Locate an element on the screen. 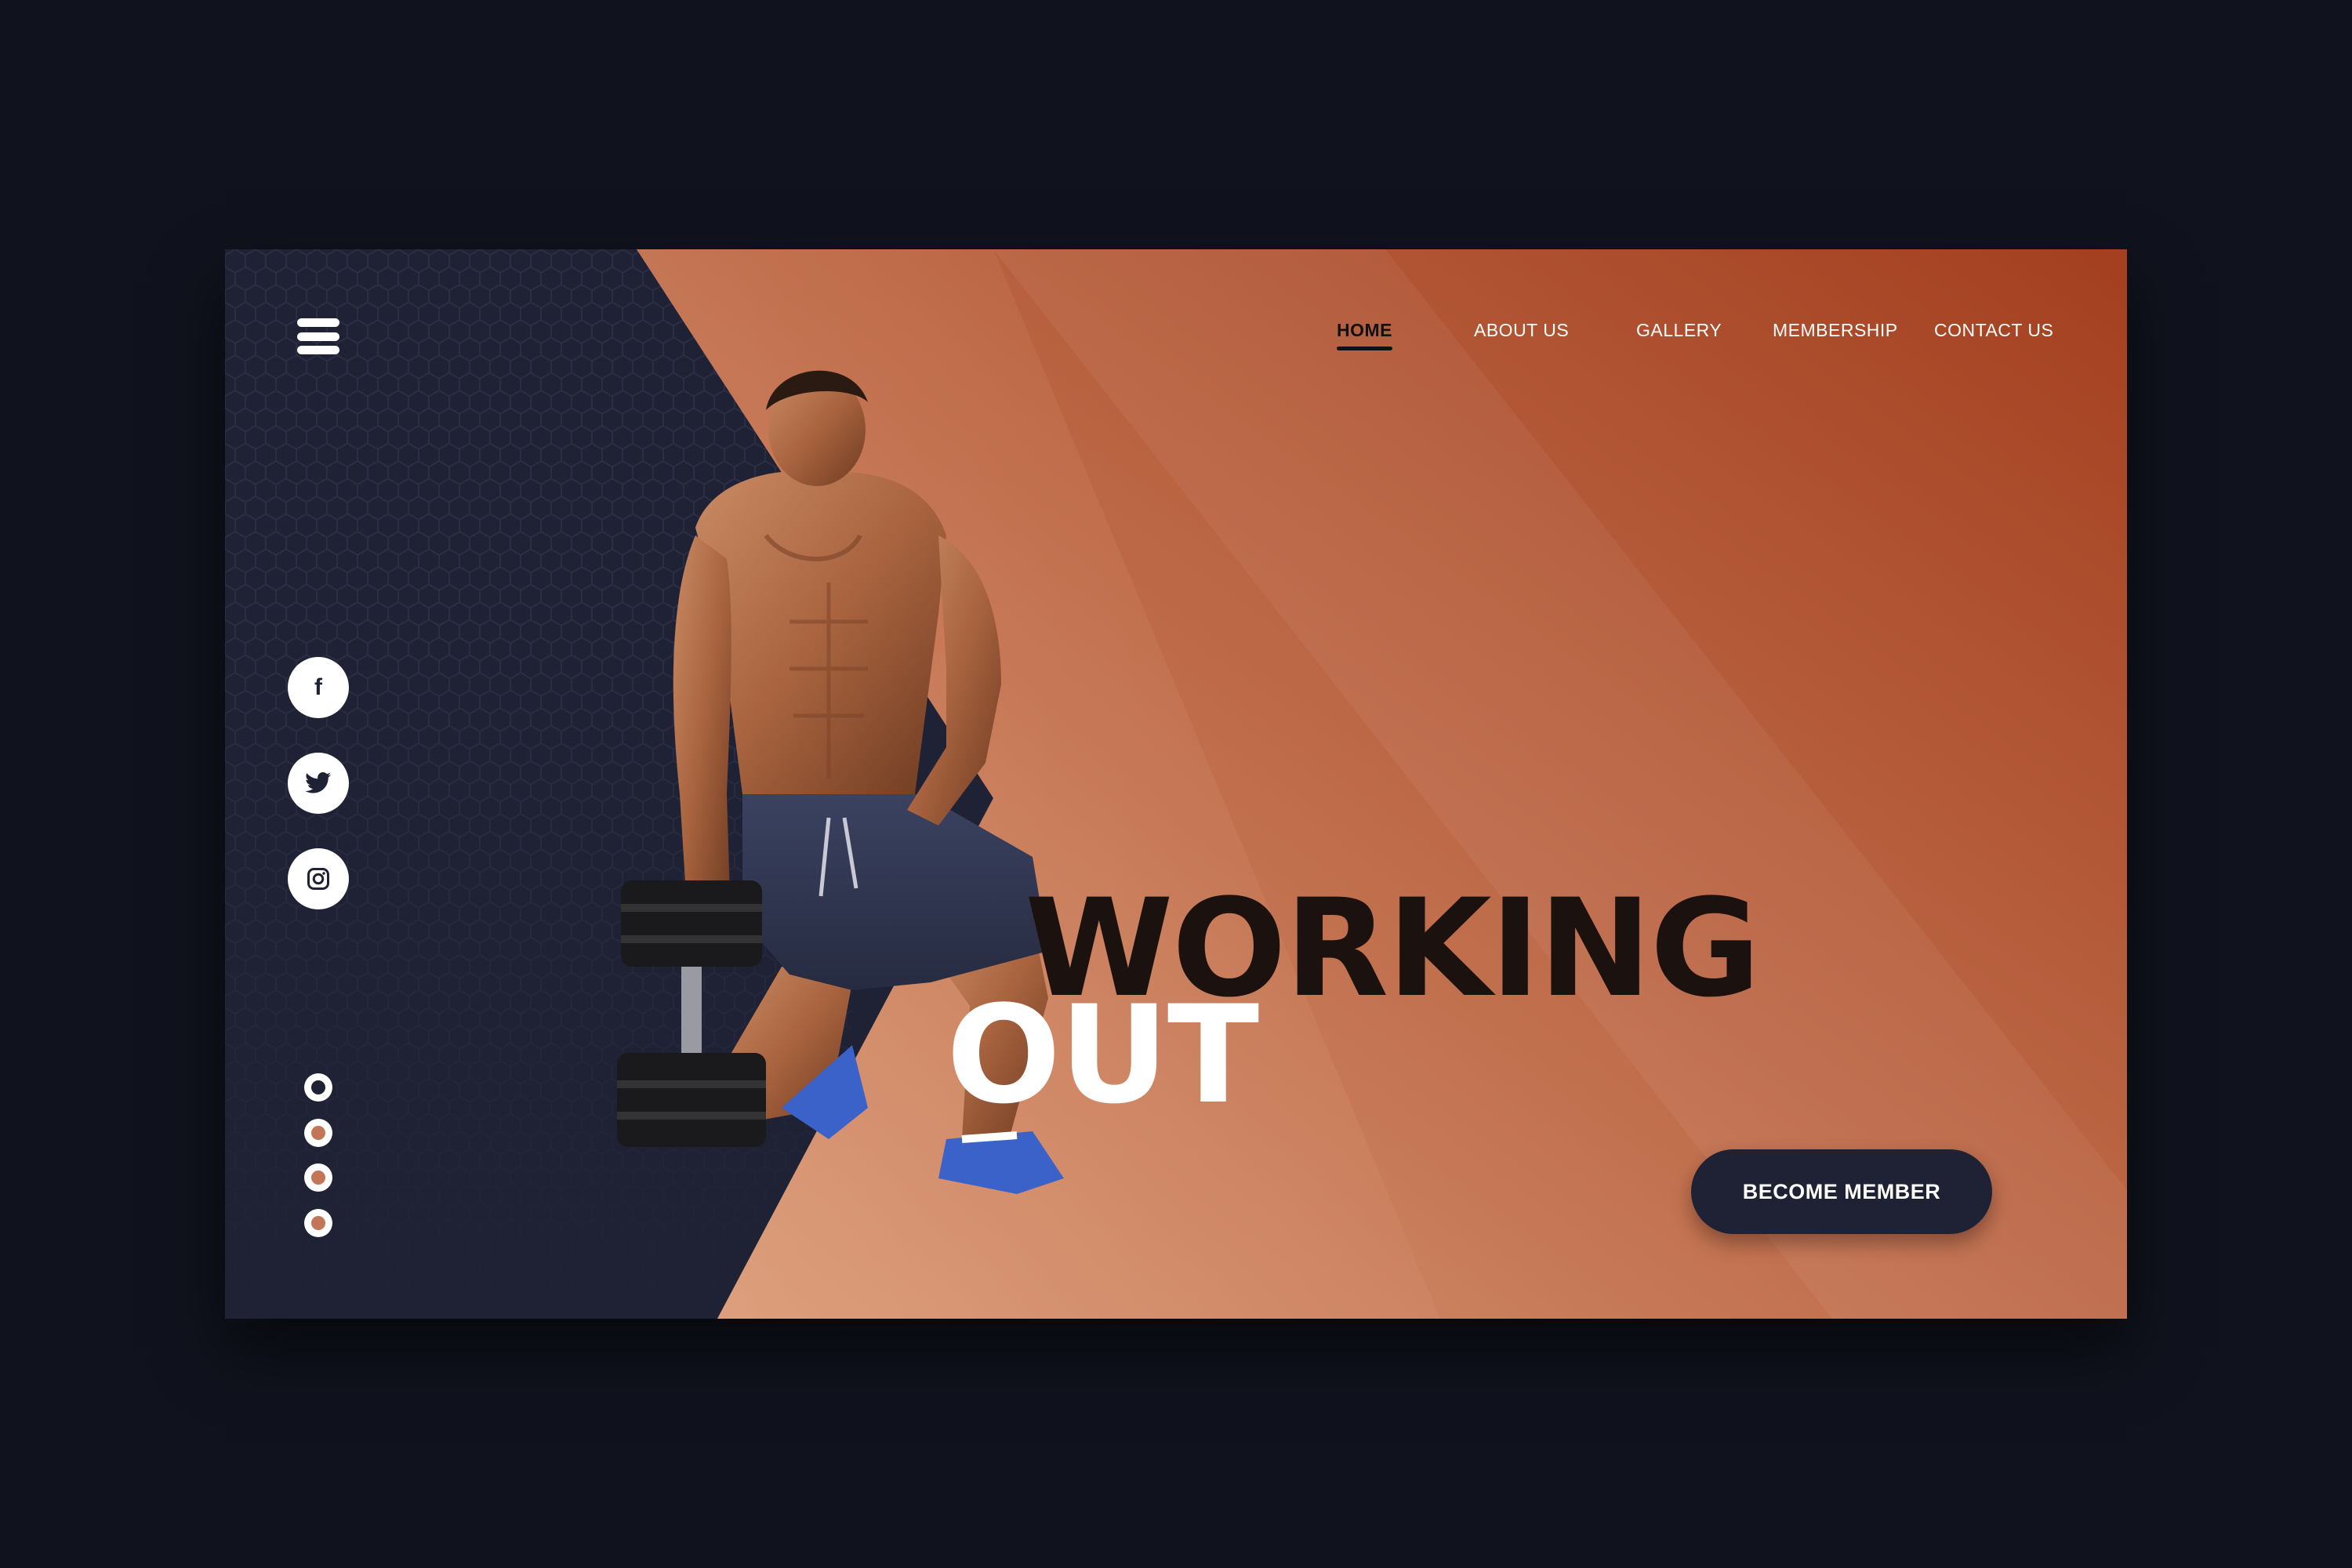  nav-about-us-label: ABOUT US is located at coordinates (1522, 330).